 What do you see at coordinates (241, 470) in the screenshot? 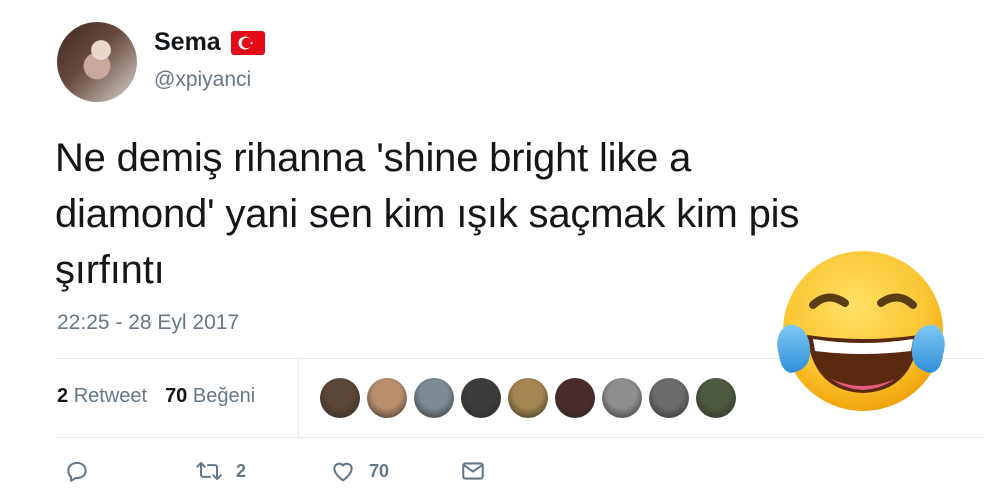
I see `retweet-action-count: 2` at bounding box center [241, 470].